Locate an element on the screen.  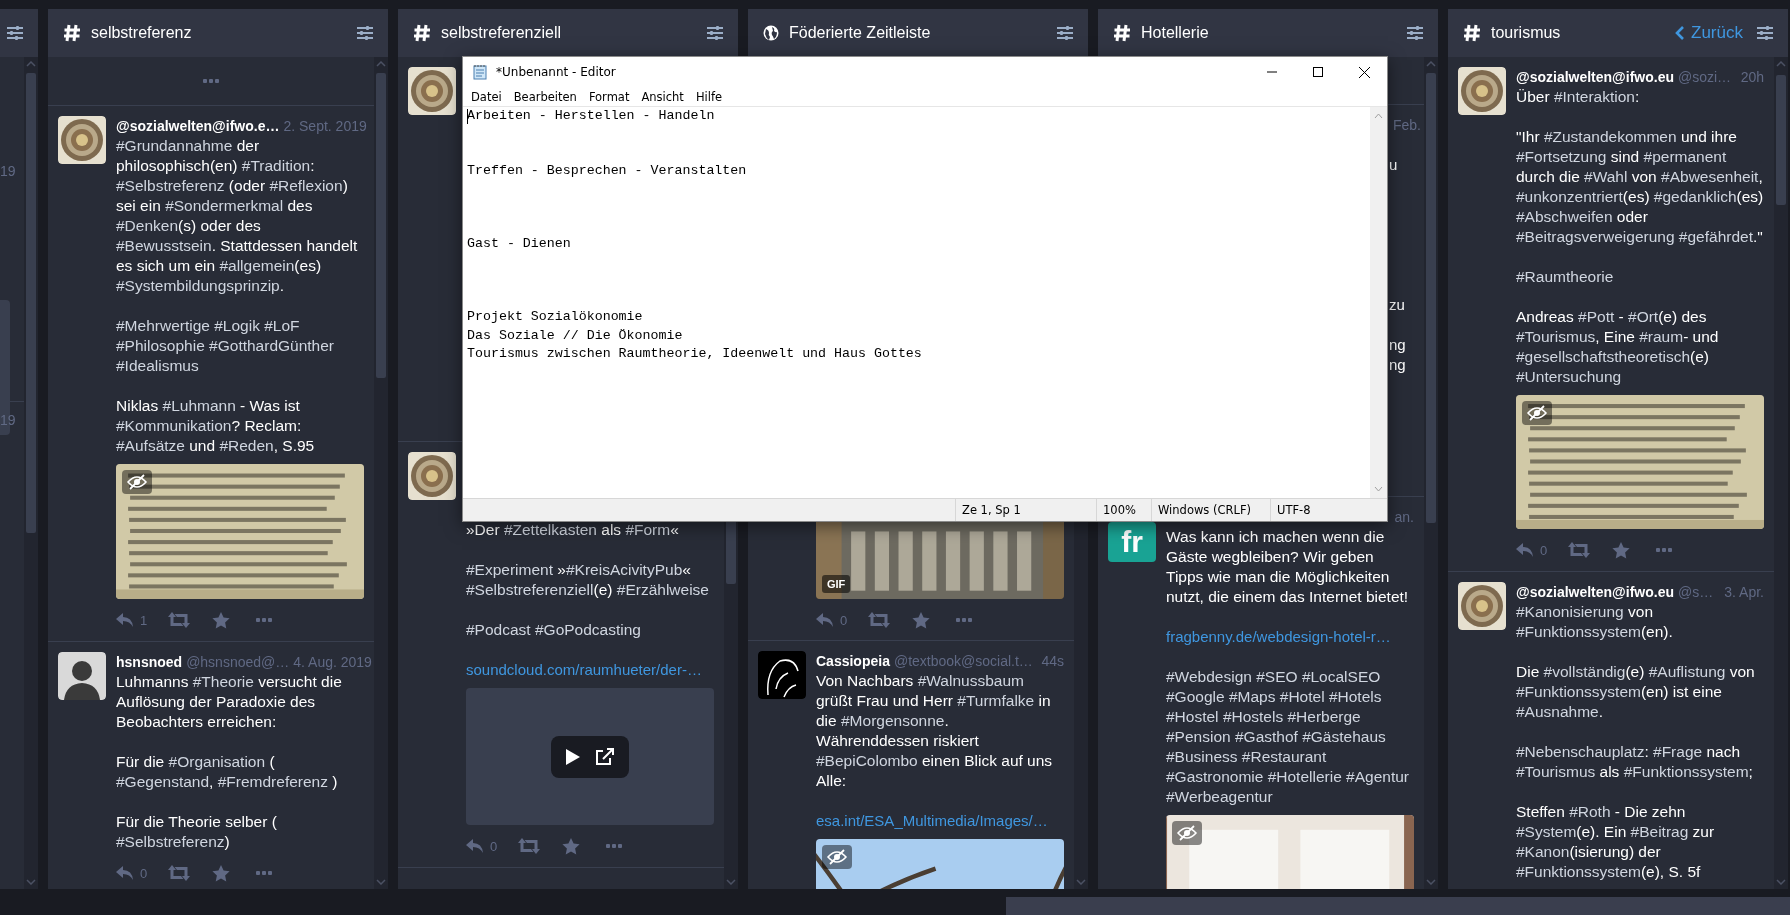
hashtag-link: #Ausnahme is located at coordinates (1557, 711).